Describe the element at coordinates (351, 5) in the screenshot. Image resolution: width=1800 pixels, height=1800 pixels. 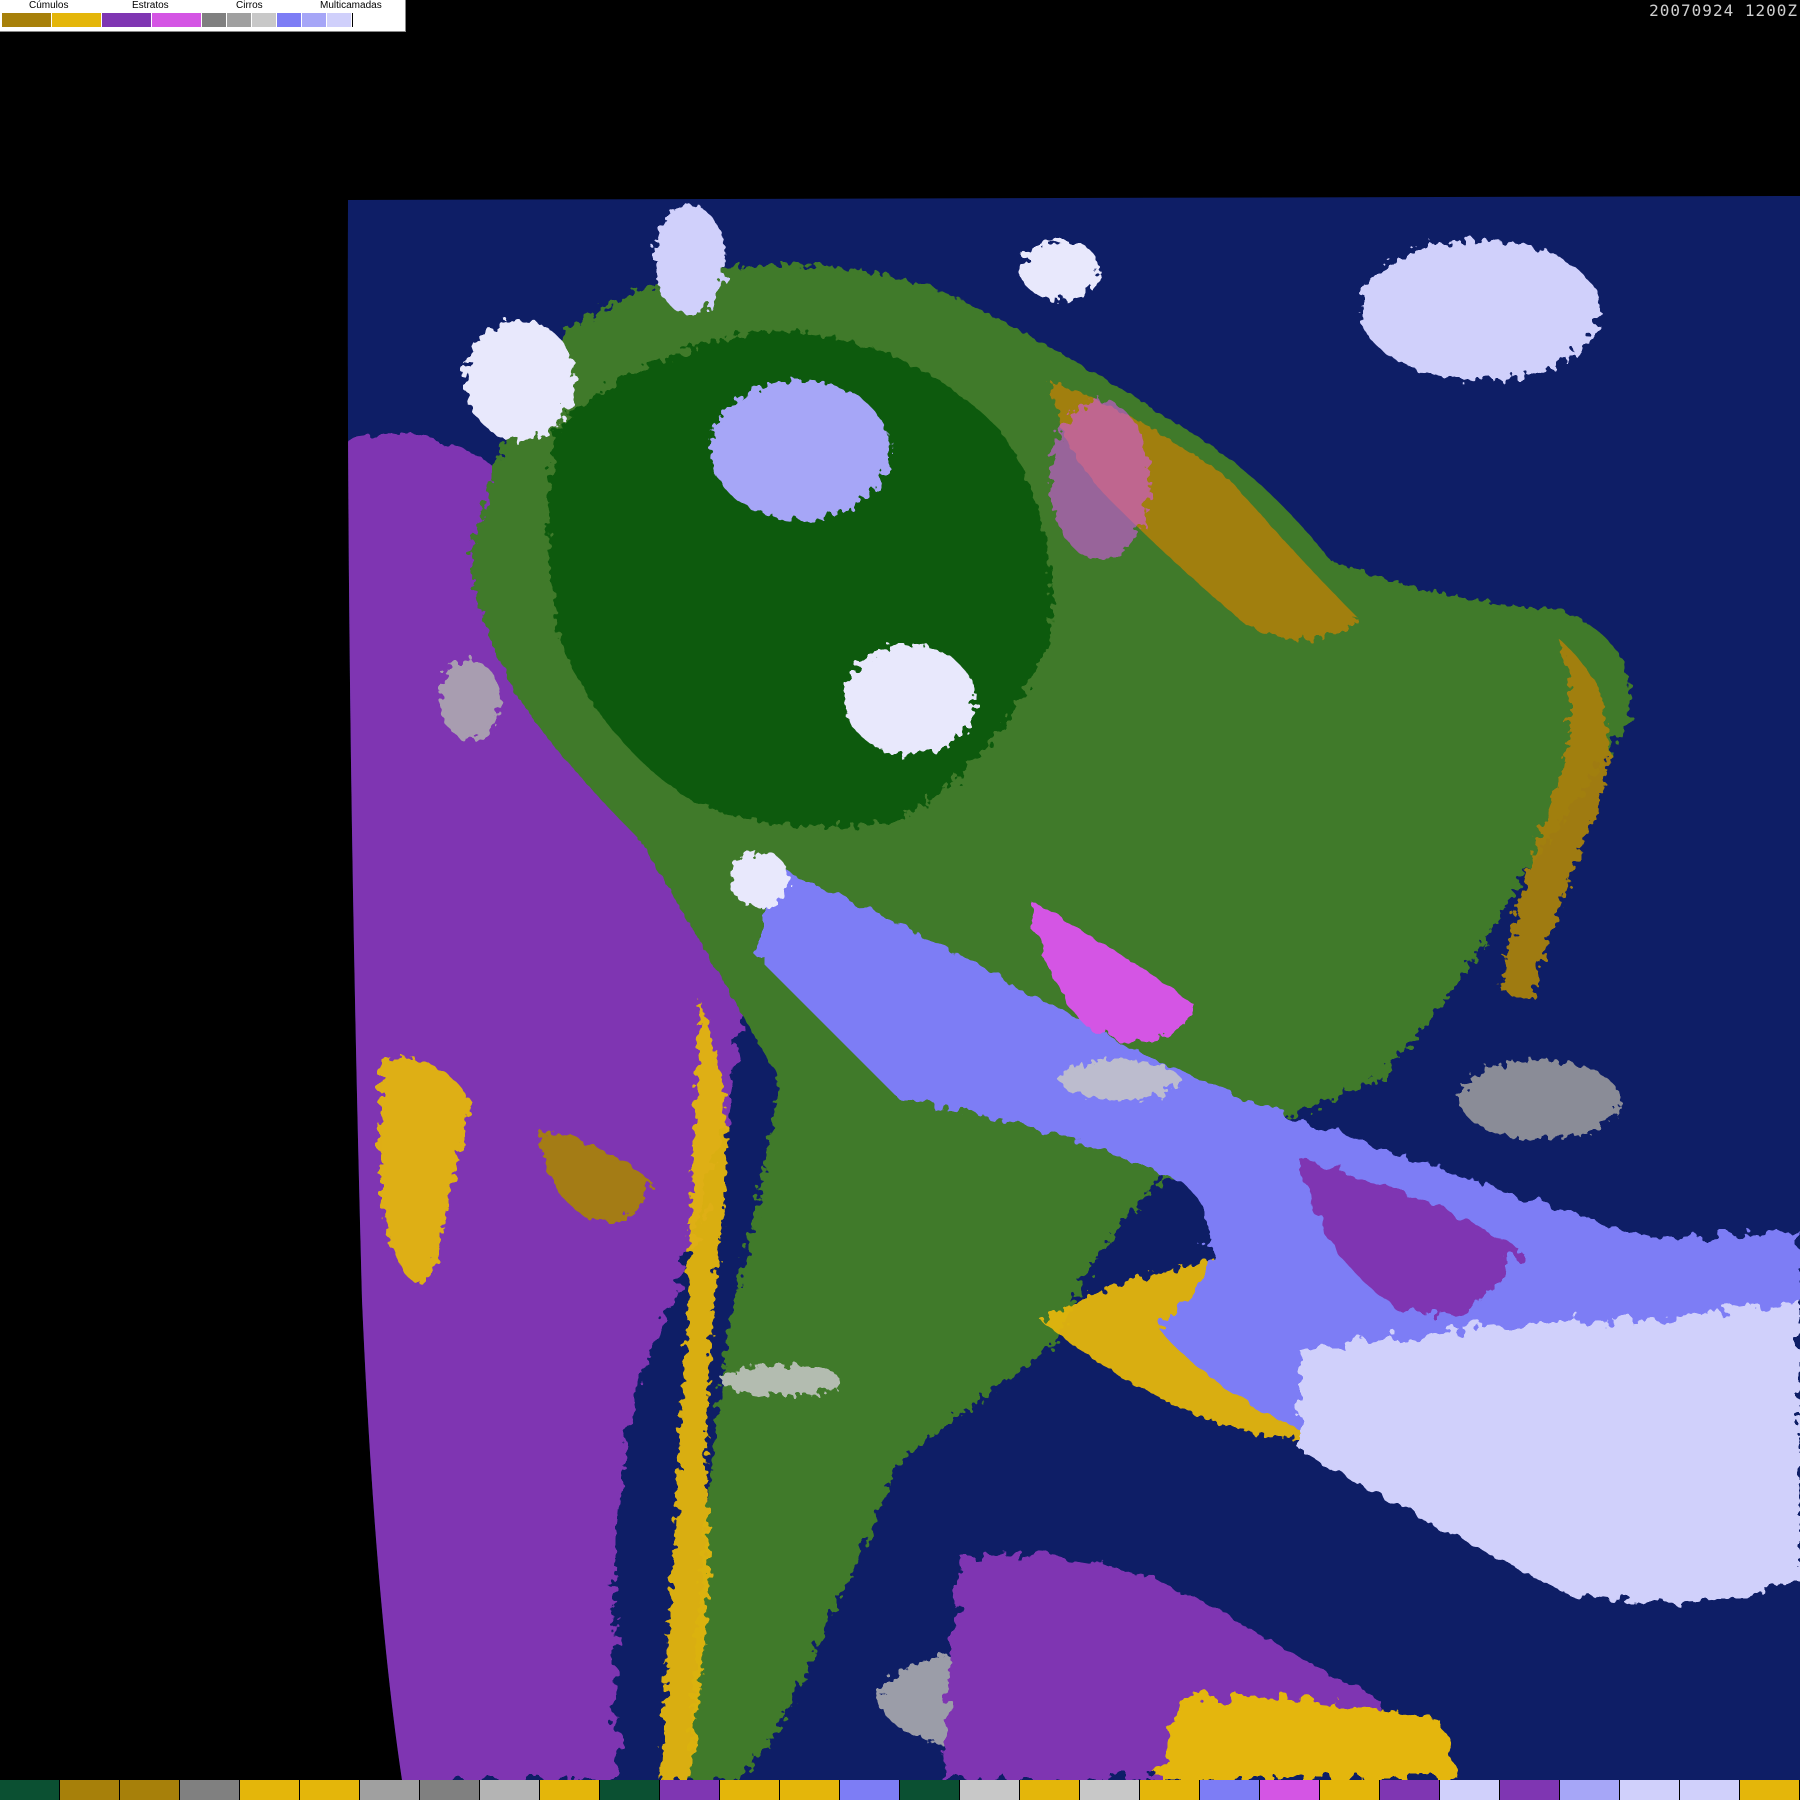
I see `legend-label-multilayer: Multicamadas` at that location.